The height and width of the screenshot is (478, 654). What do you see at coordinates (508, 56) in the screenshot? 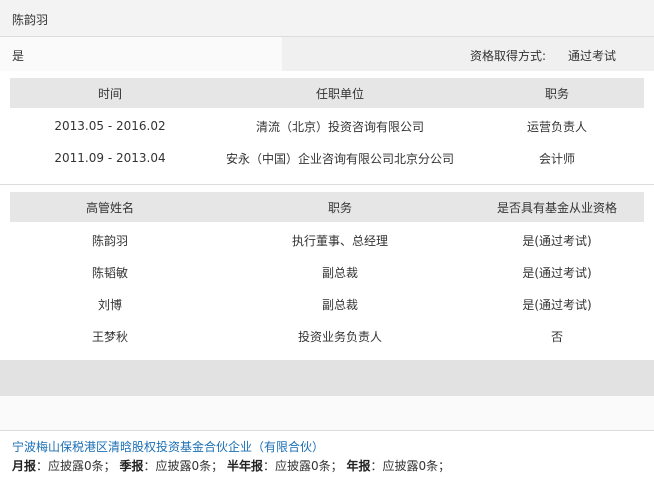
I see `qualification-method-label: 资格取得方式:` at bounding box center [508, 56].